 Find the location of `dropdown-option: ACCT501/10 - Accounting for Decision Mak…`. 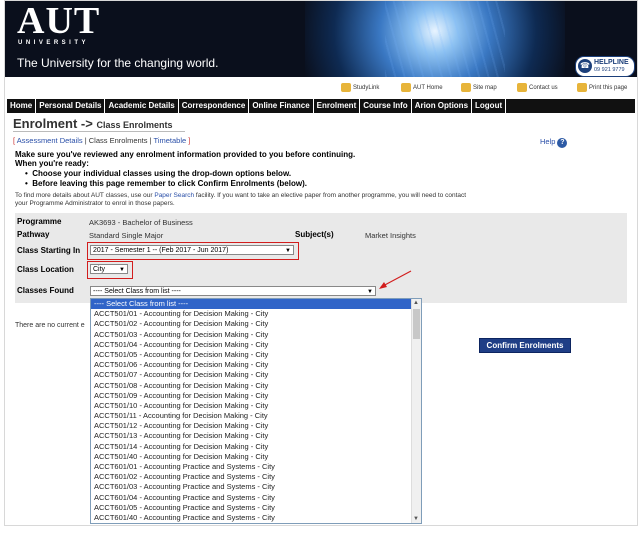

dropdown-option: ACCT501/10 - Accounting for Decision Mak… is located at coordinates (256, 406).